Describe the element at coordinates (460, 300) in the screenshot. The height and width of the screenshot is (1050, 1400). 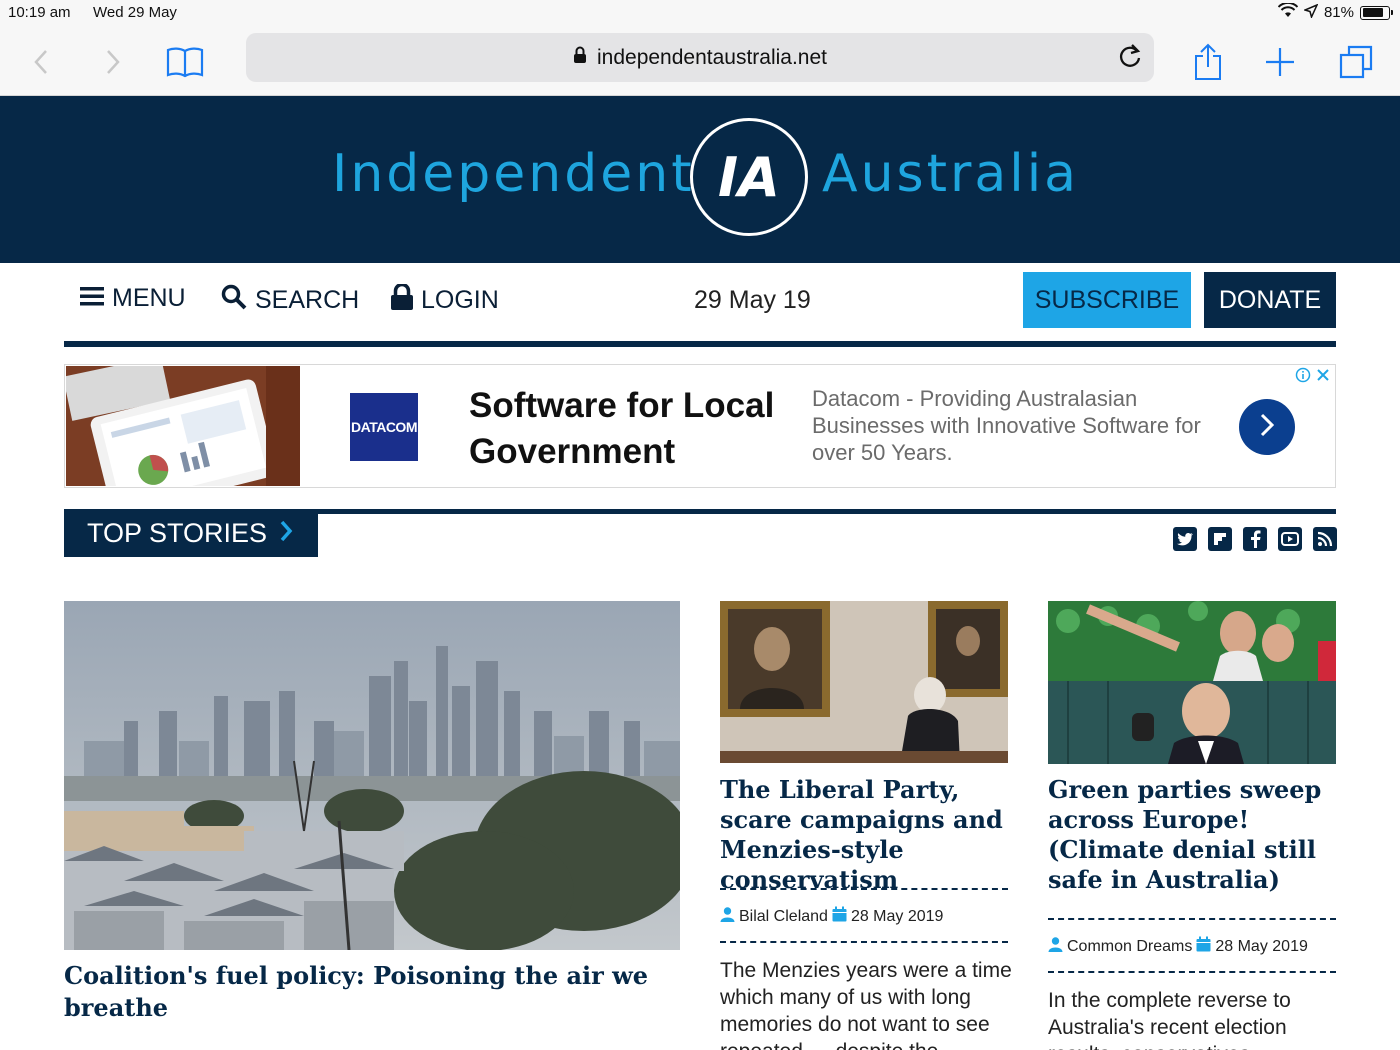
I see `login-label: LOGIN` at that location.